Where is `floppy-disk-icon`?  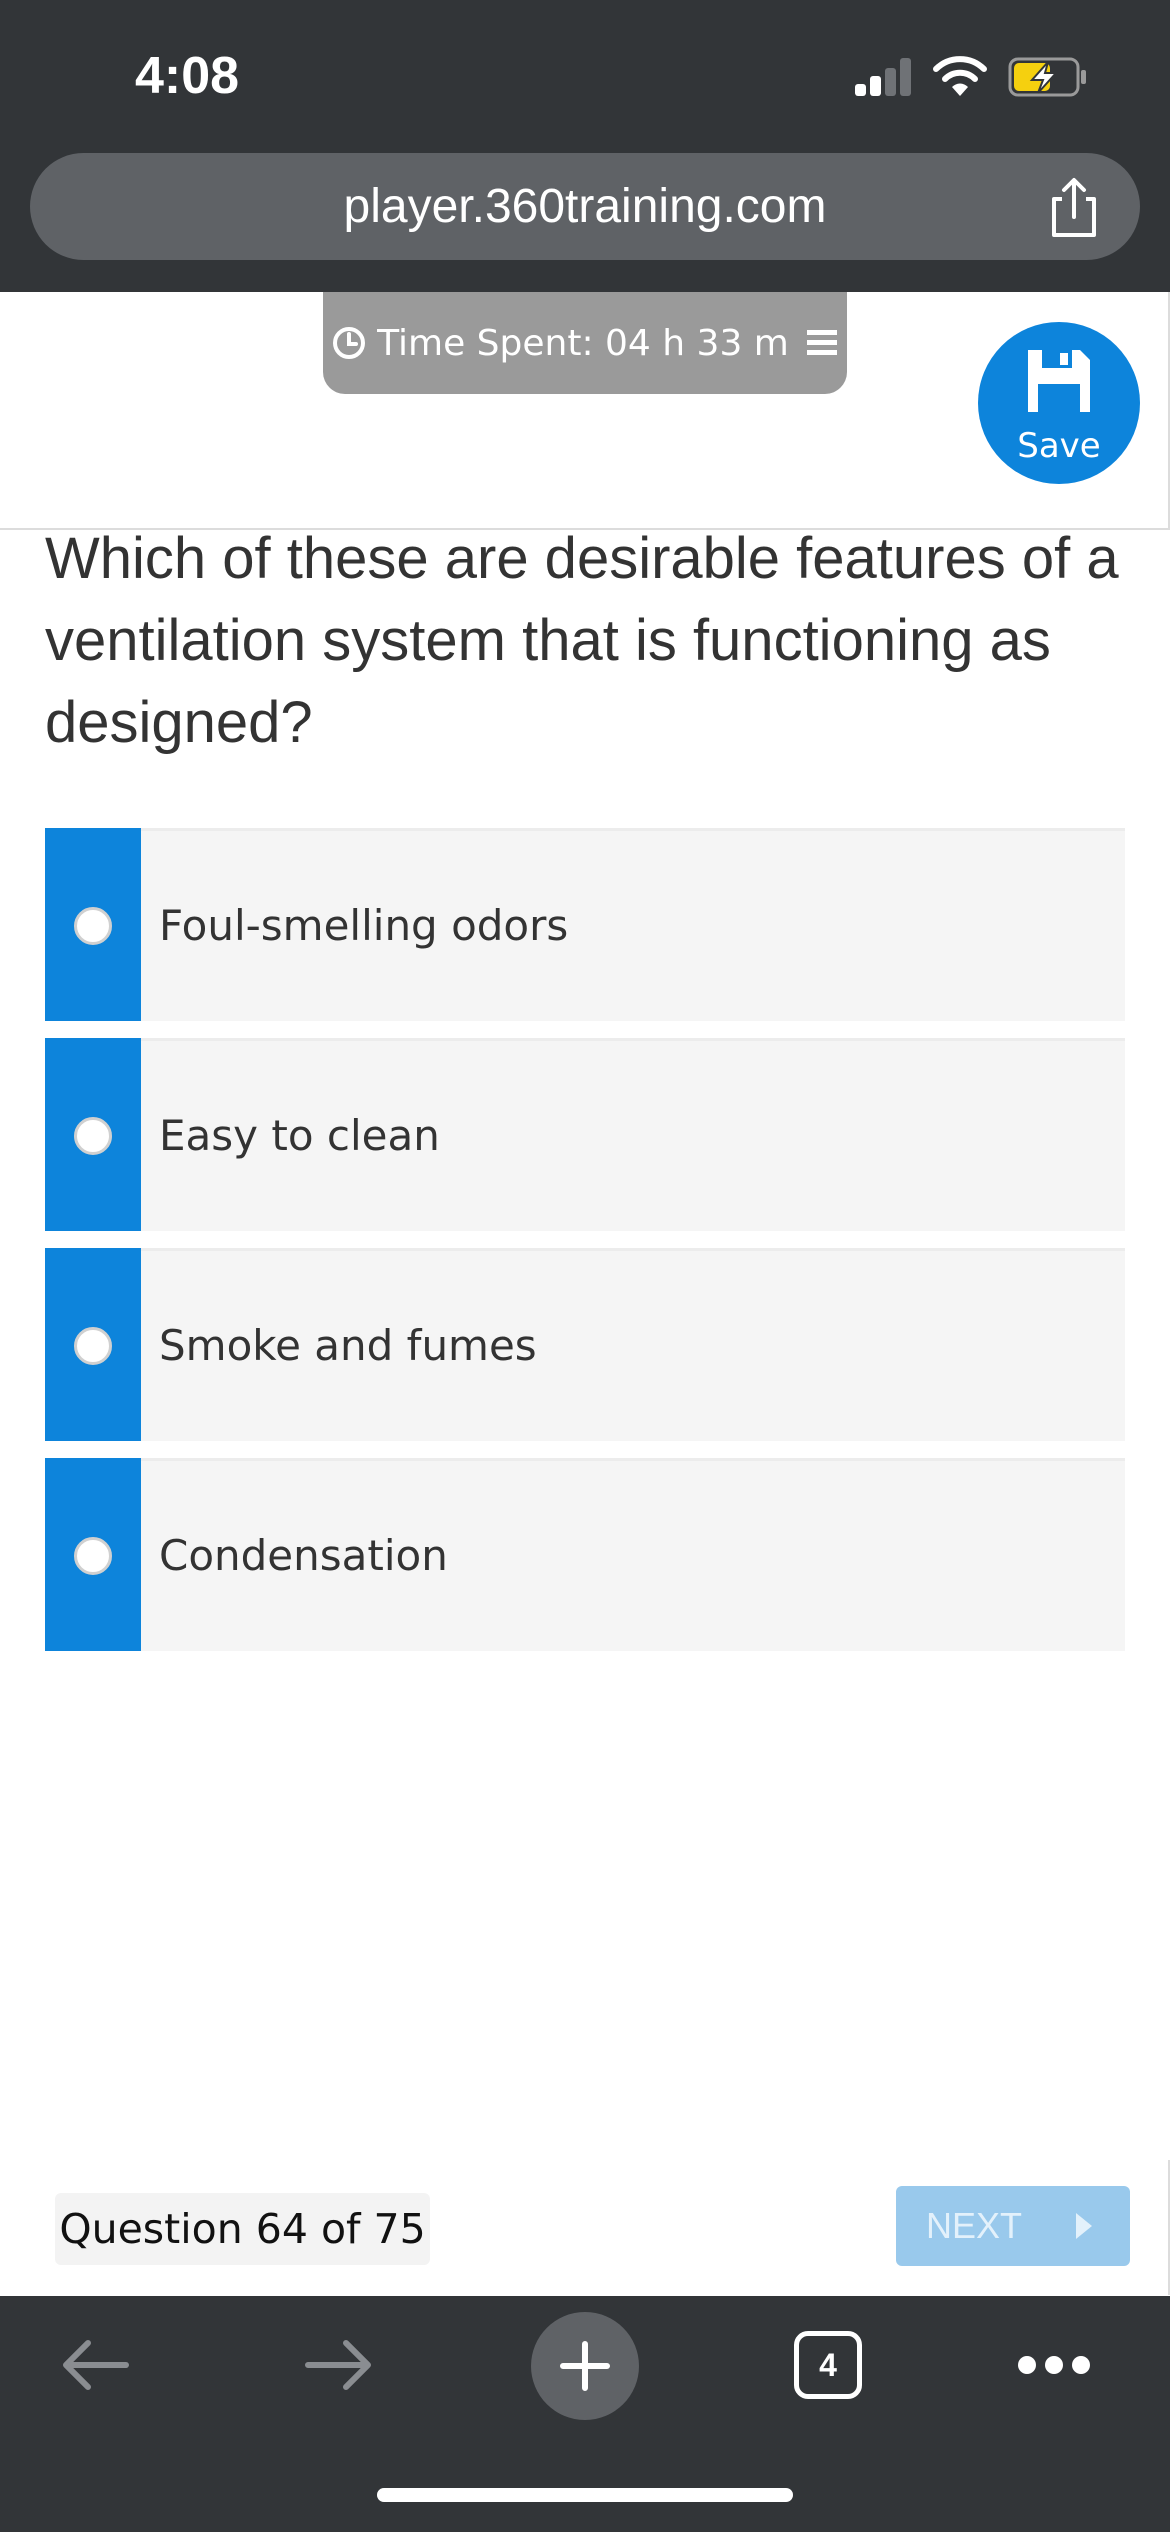 floppy-disk-icon is located at coordinates (1059, 381).